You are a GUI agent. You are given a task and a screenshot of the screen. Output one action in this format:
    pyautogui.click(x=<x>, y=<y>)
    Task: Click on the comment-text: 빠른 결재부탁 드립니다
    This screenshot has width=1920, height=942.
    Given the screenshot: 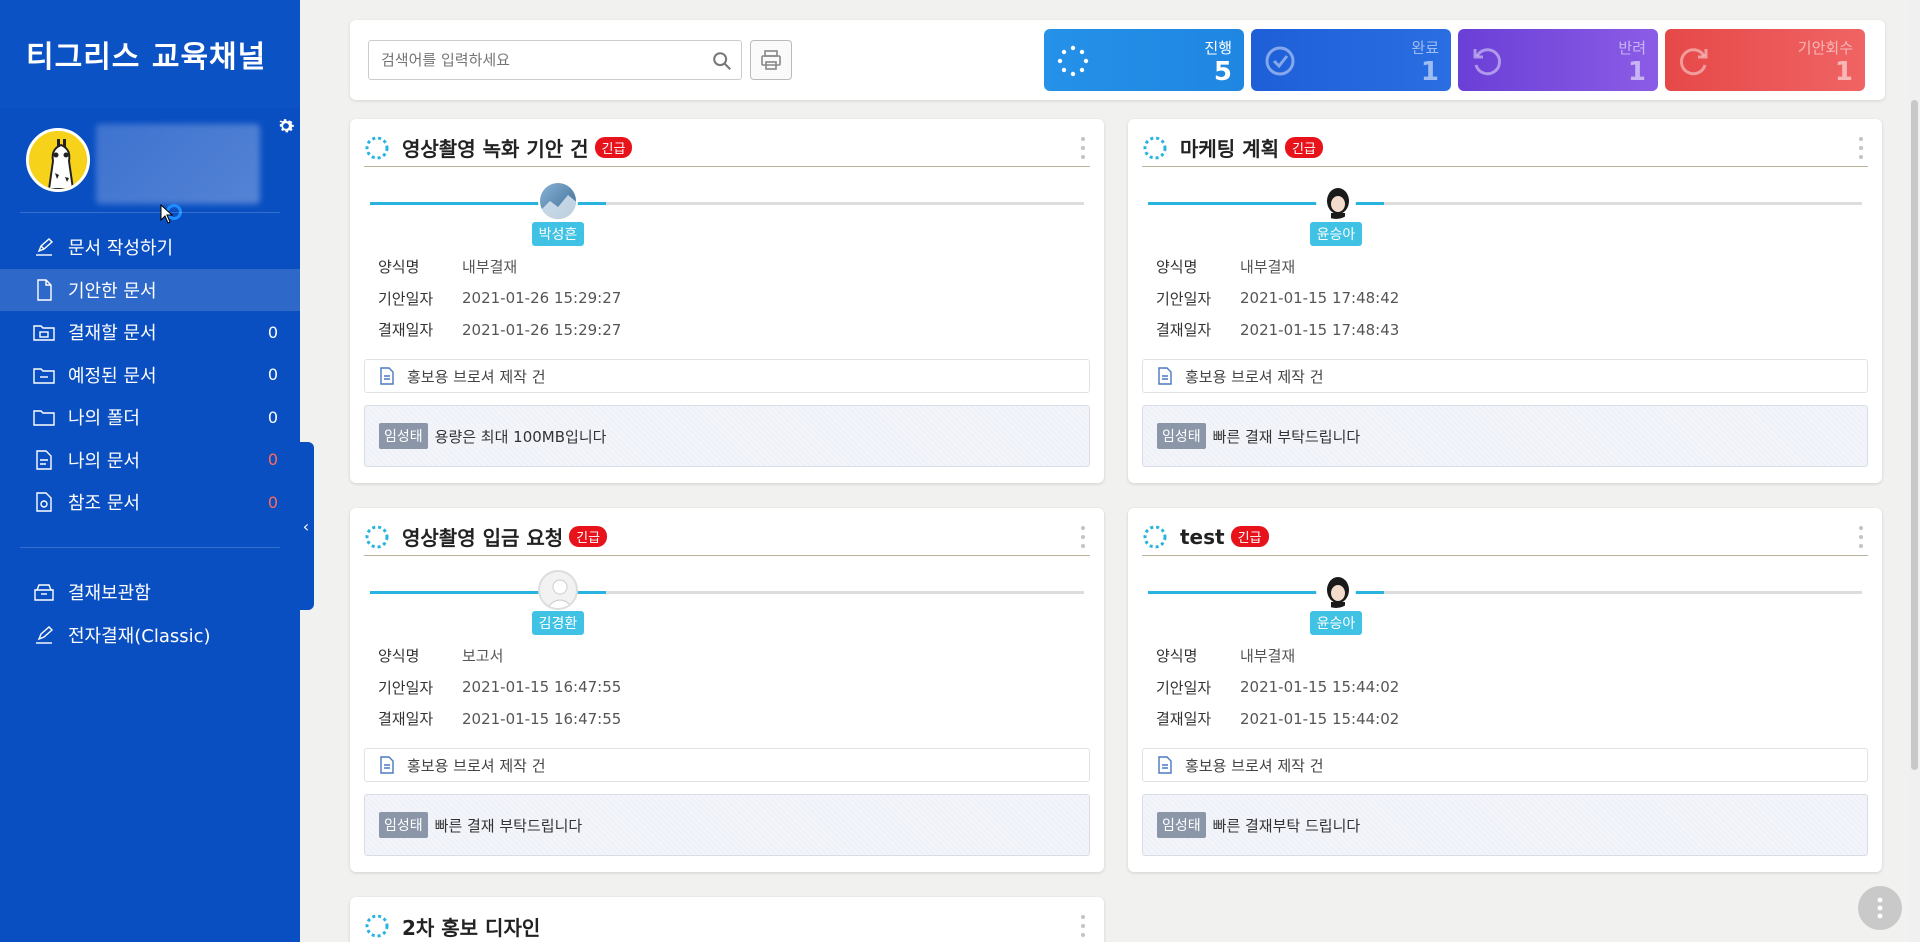 What is the action you would take?
    pyautogui.click(x=1286, y=825)
    